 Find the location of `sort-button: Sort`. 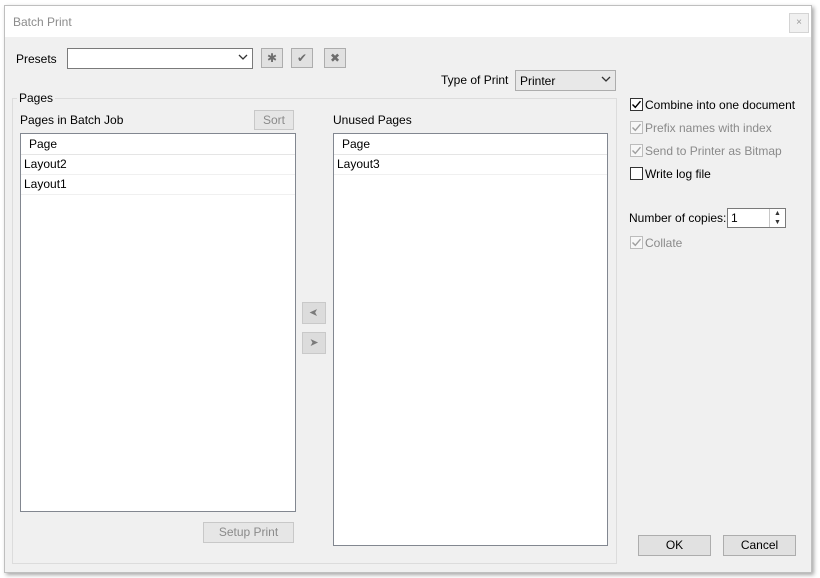

sort-button: Sort is located at coordinates (274, 120).